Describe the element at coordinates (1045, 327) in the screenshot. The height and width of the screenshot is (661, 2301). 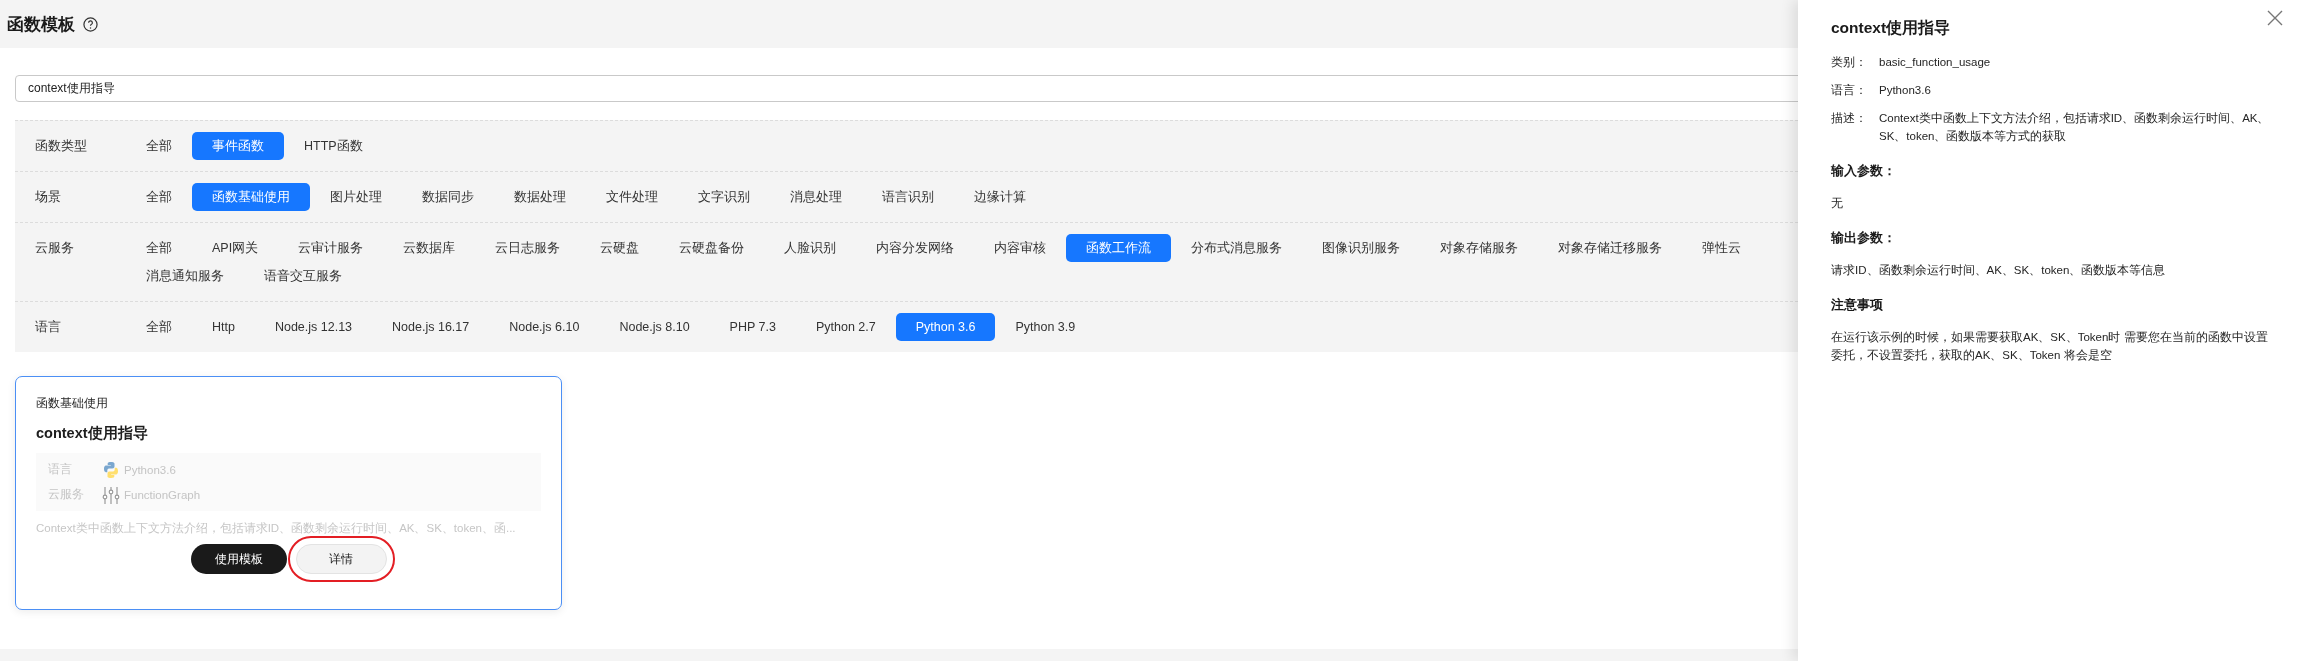
I see `filter-option: Python 3.9` at that location.